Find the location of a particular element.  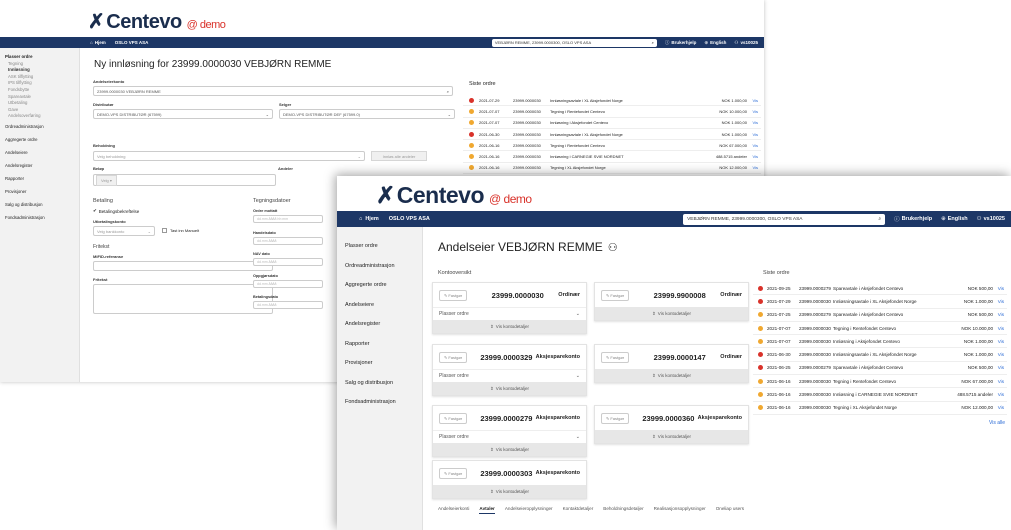

payout-account-select: Velg bankkonto ⌄ is located at coordinates (124, 231).